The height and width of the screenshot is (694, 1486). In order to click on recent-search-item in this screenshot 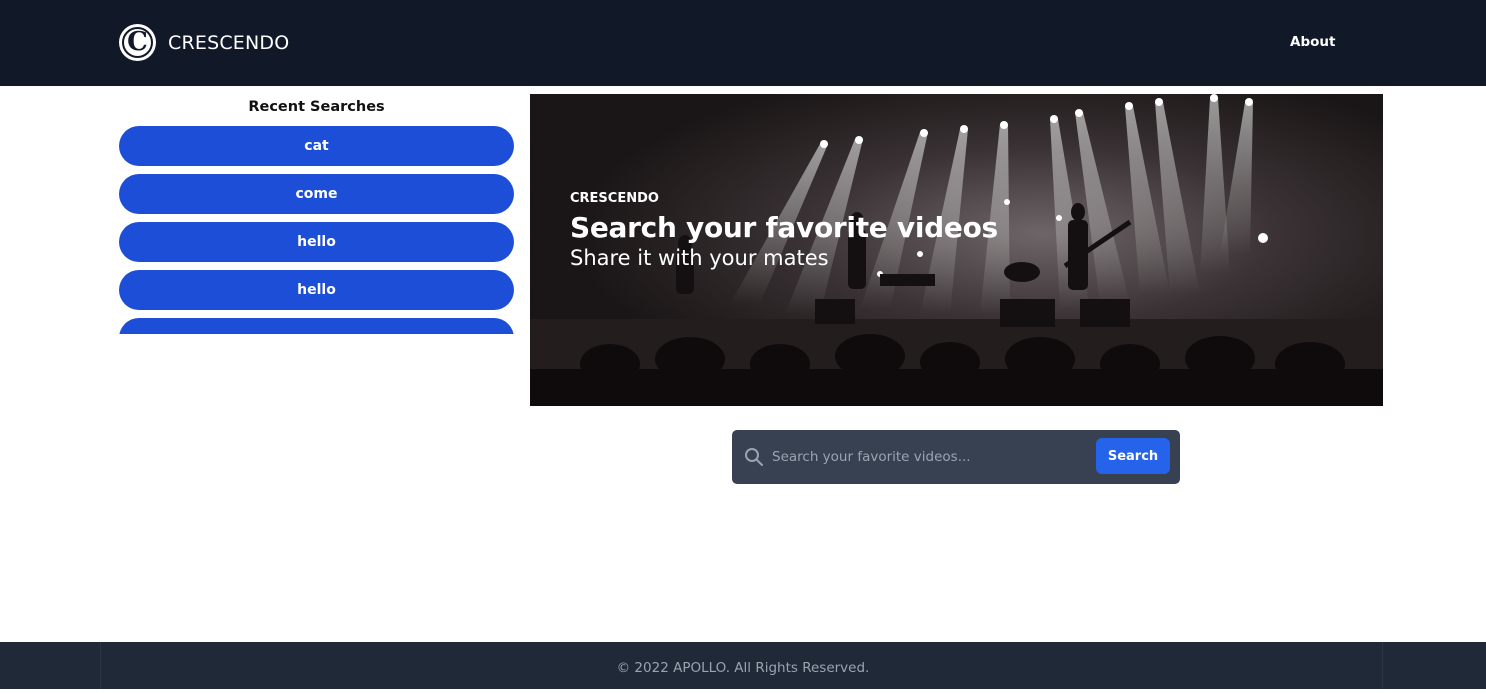, I will do `click(316, 326)`.